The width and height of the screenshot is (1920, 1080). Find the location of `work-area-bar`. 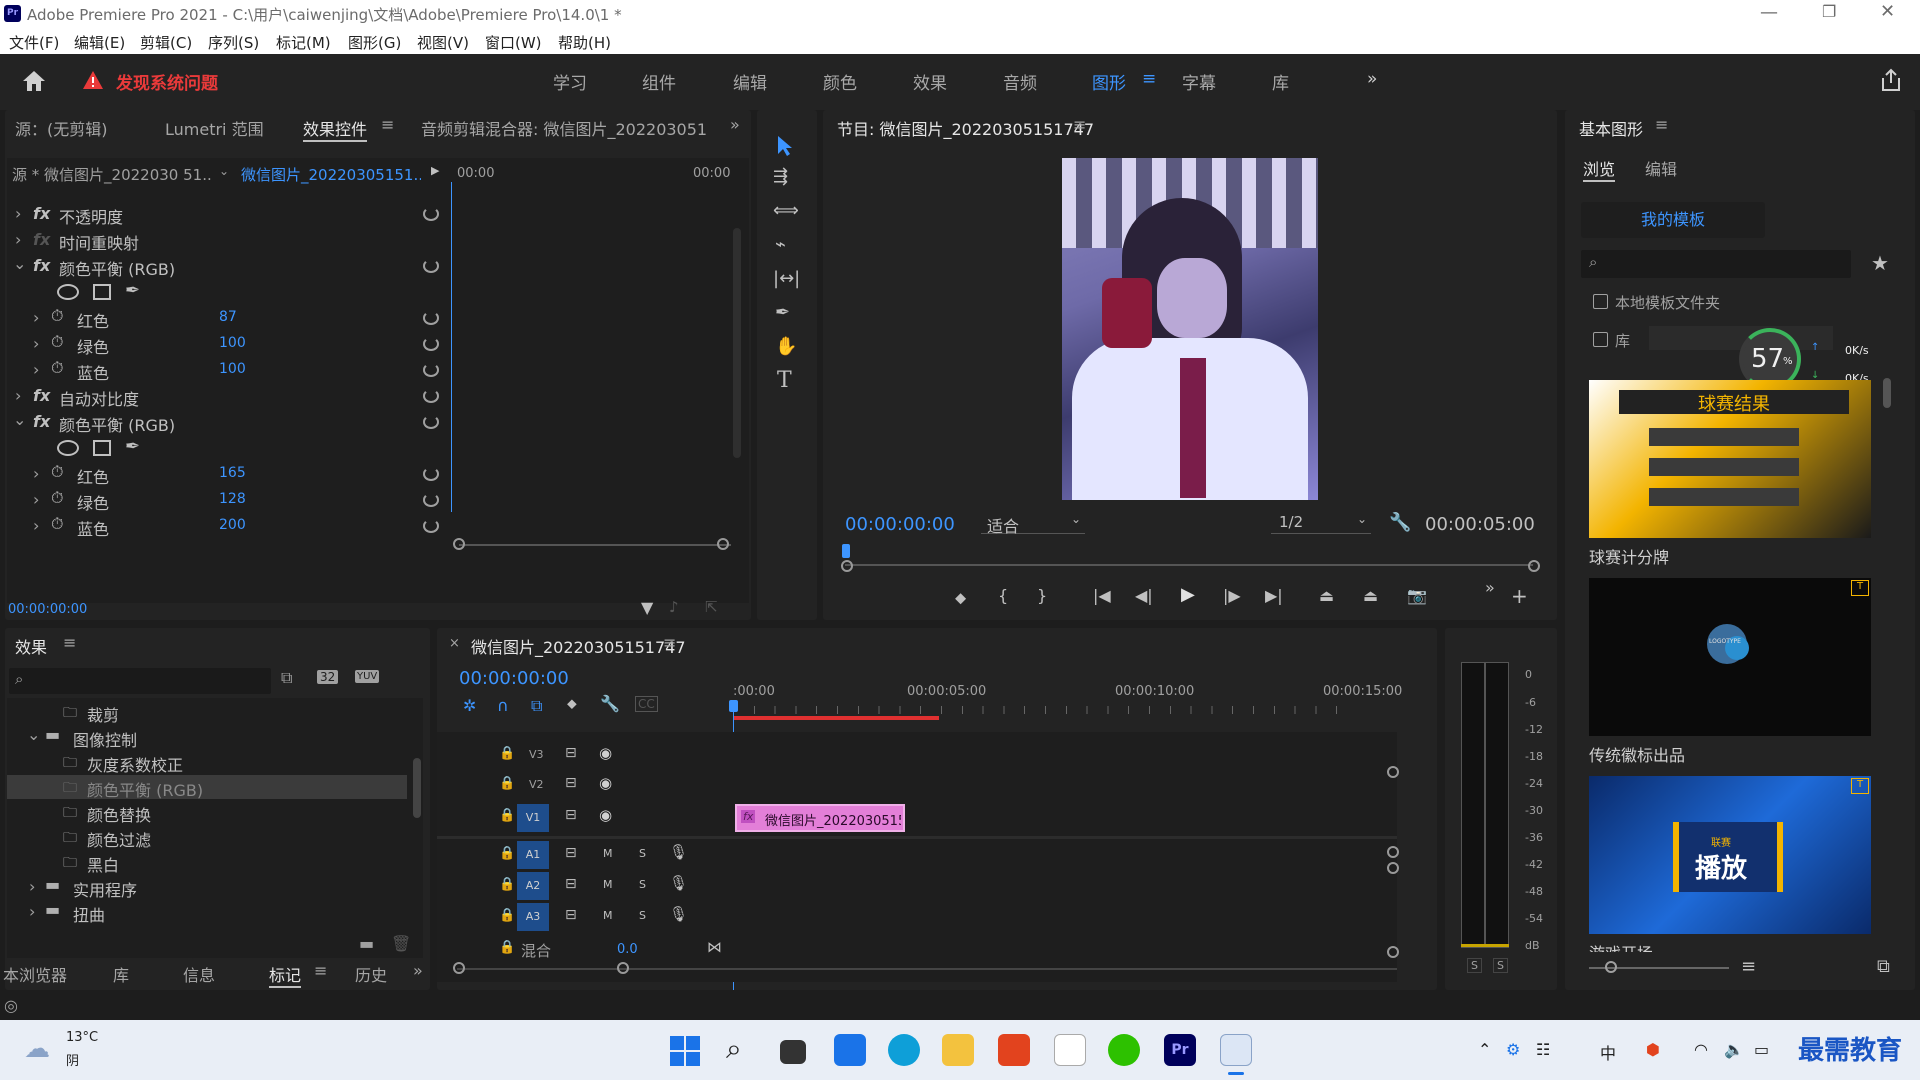

work-area-bar is located at coordinates (836, 718).